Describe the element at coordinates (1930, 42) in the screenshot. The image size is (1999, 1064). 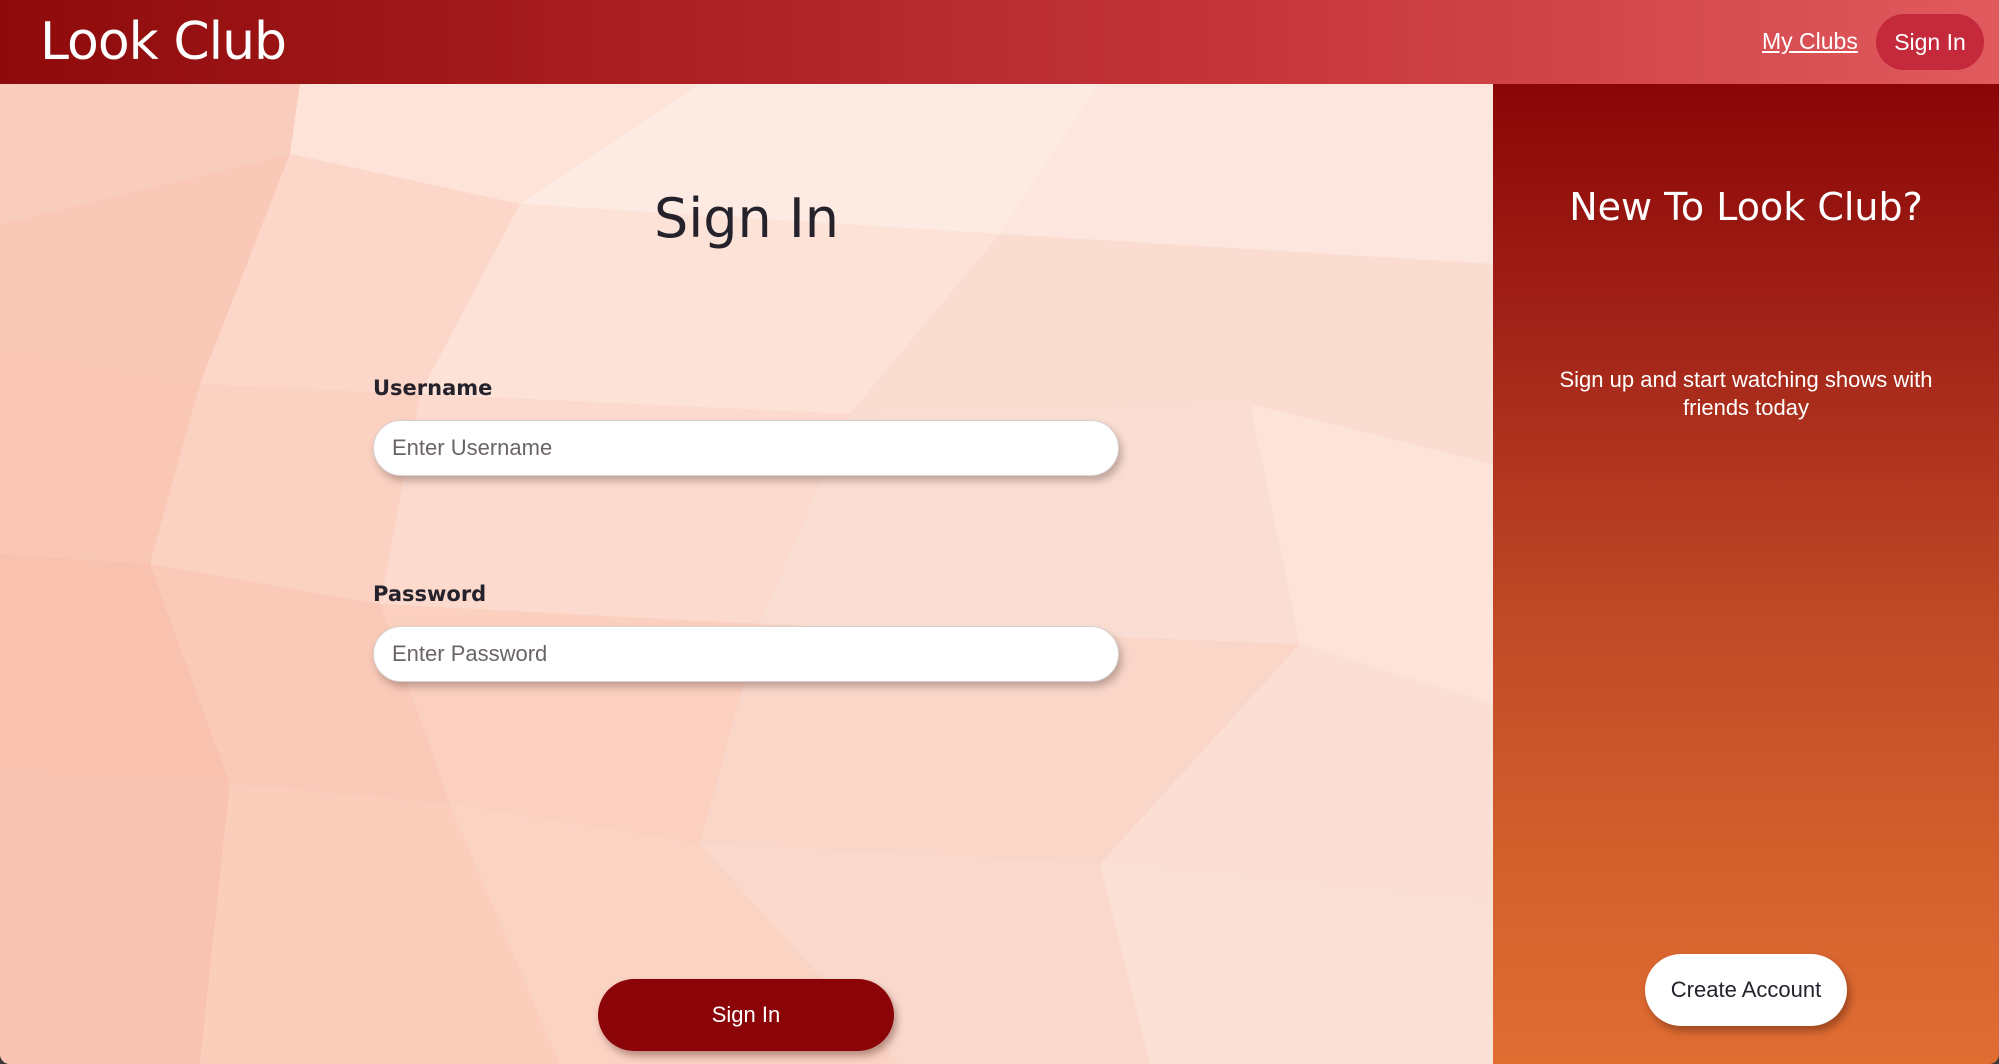
I see `nav-sign-in-button: Sign In` at that location.